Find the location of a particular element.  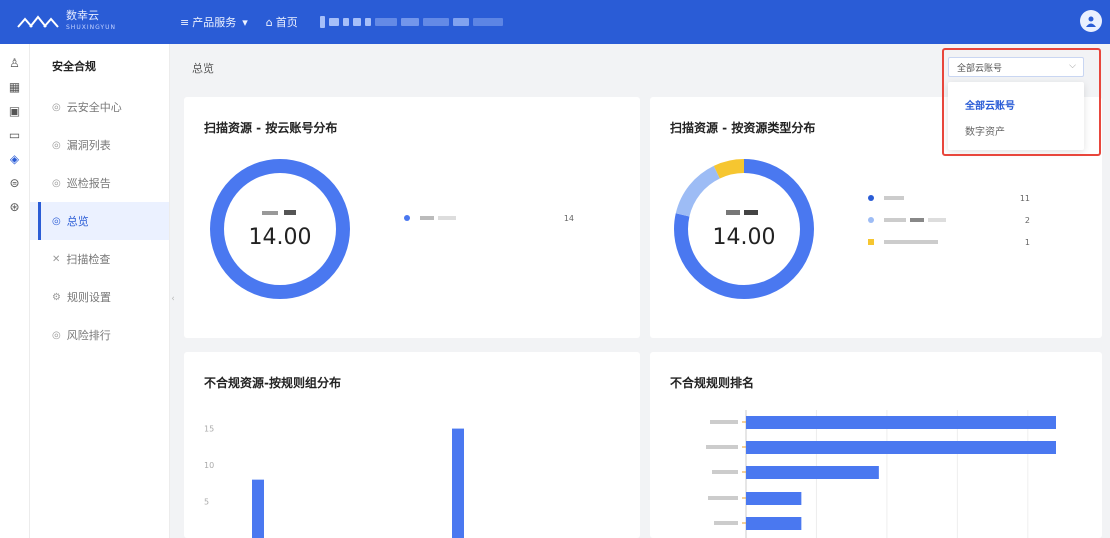

sidebar-item-label: 巡检报告 is located at coordinates (88, 183).